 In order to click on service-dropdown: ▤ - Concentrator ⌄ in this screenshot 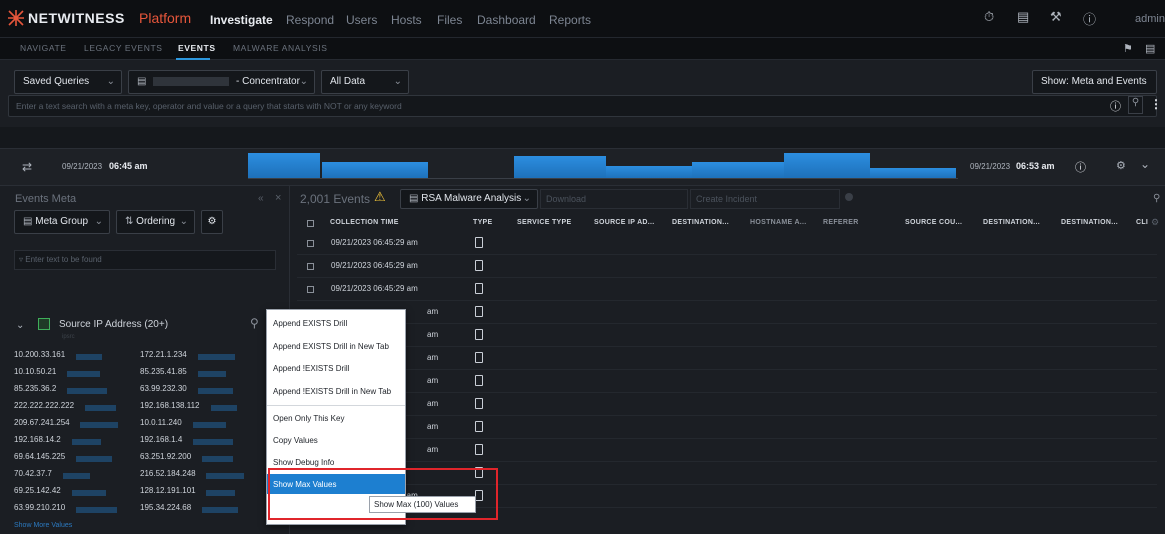, I will do `click(221, 82)`.